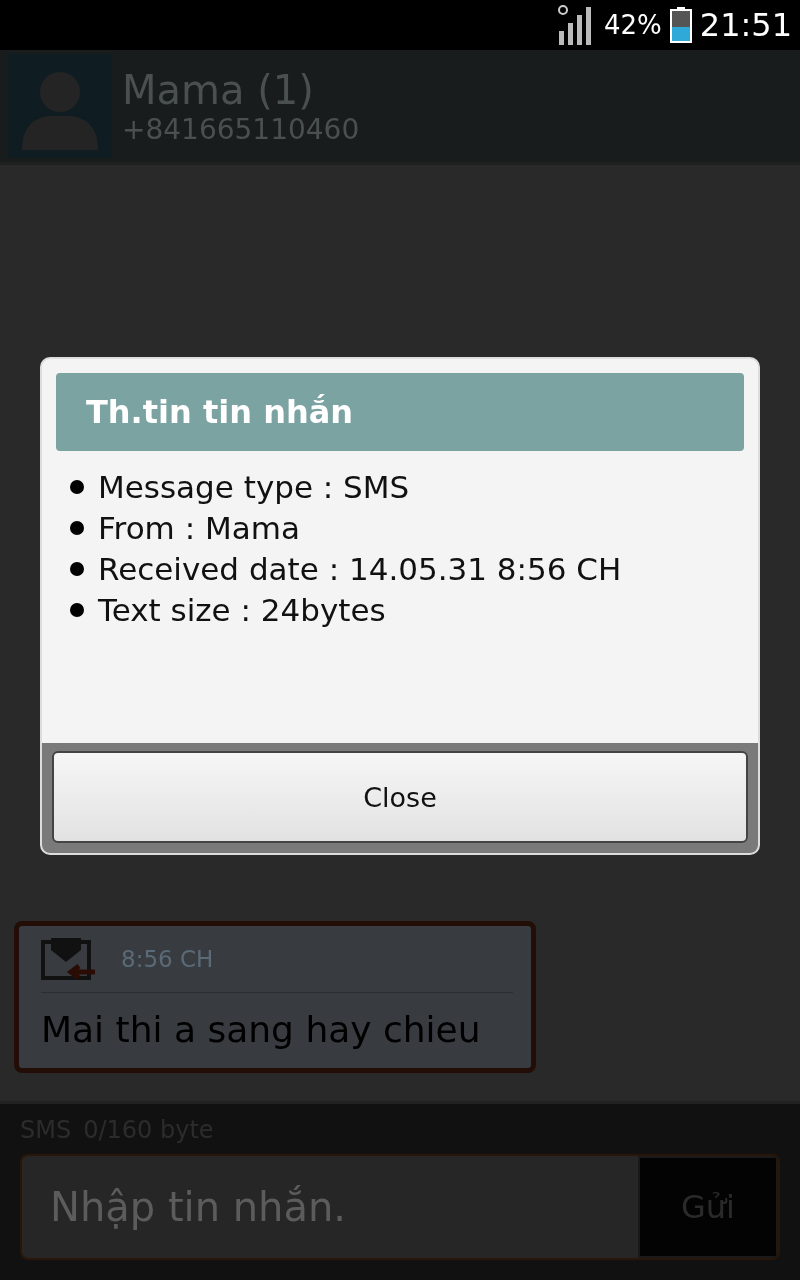  What do you see at coordinates (242, 610) in the screenshot?
I see `detail-text: Text size : 24bytes` at bounding box center [242, 610].